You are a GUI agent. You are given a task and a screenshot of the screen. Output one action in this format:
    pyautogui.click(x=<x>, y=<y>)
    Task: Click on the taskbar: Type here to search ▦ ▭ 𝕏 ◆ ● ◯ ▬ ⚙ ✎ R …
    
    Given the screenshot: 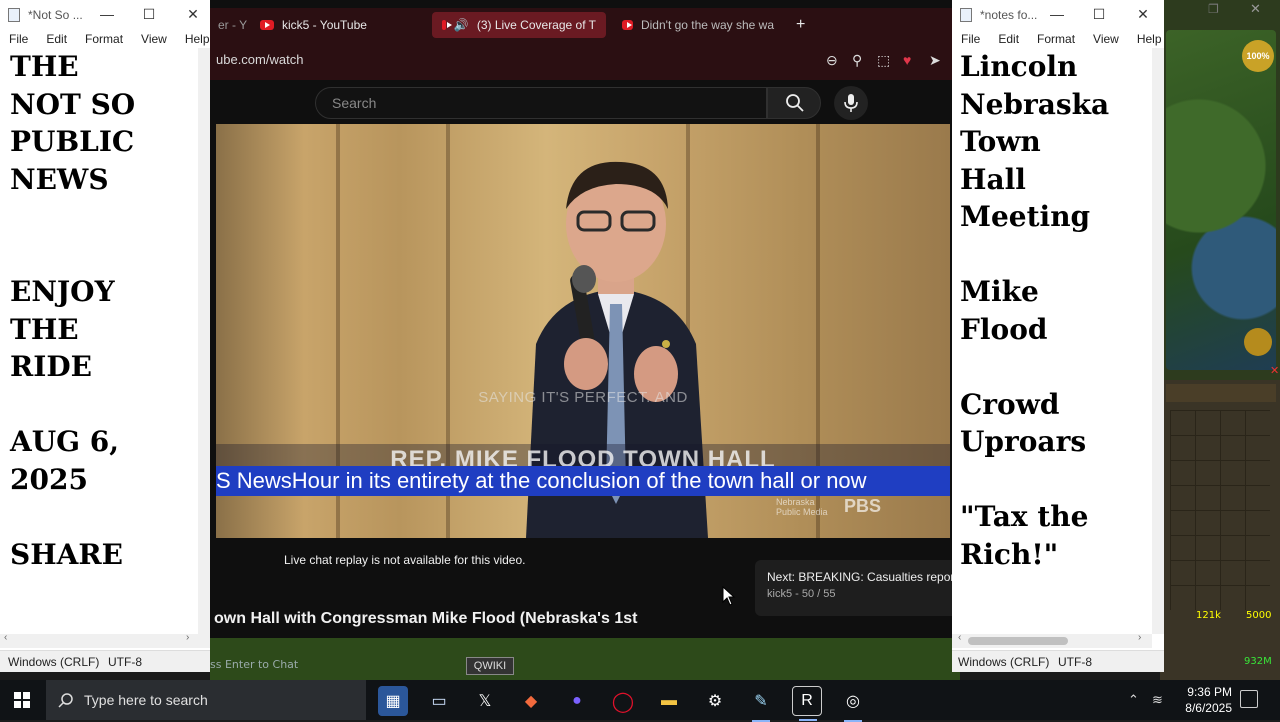 What is the action you would take?
    pyautogui.click(x=640, y=701)
    